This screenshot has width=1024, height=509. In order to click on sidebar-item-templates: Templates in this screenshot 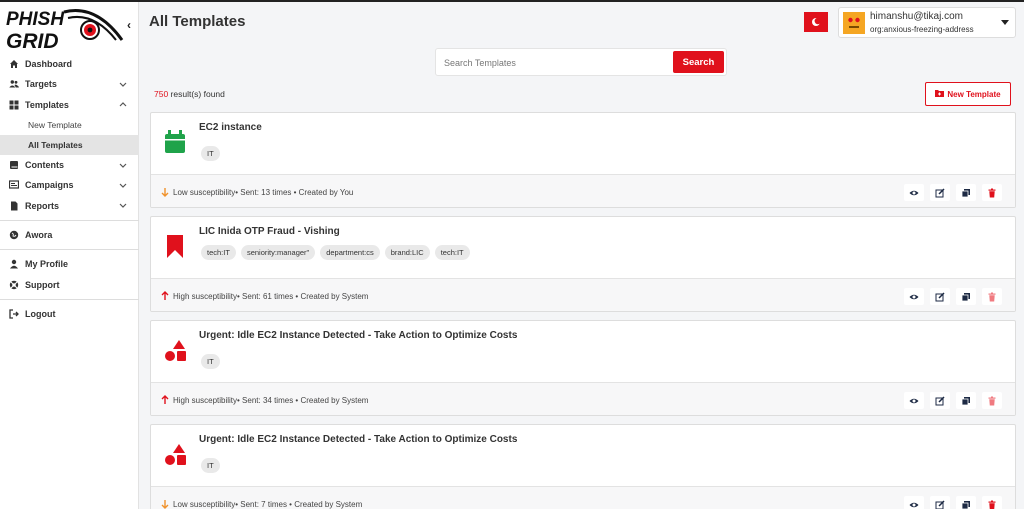, I will do `click(69, 105)`.